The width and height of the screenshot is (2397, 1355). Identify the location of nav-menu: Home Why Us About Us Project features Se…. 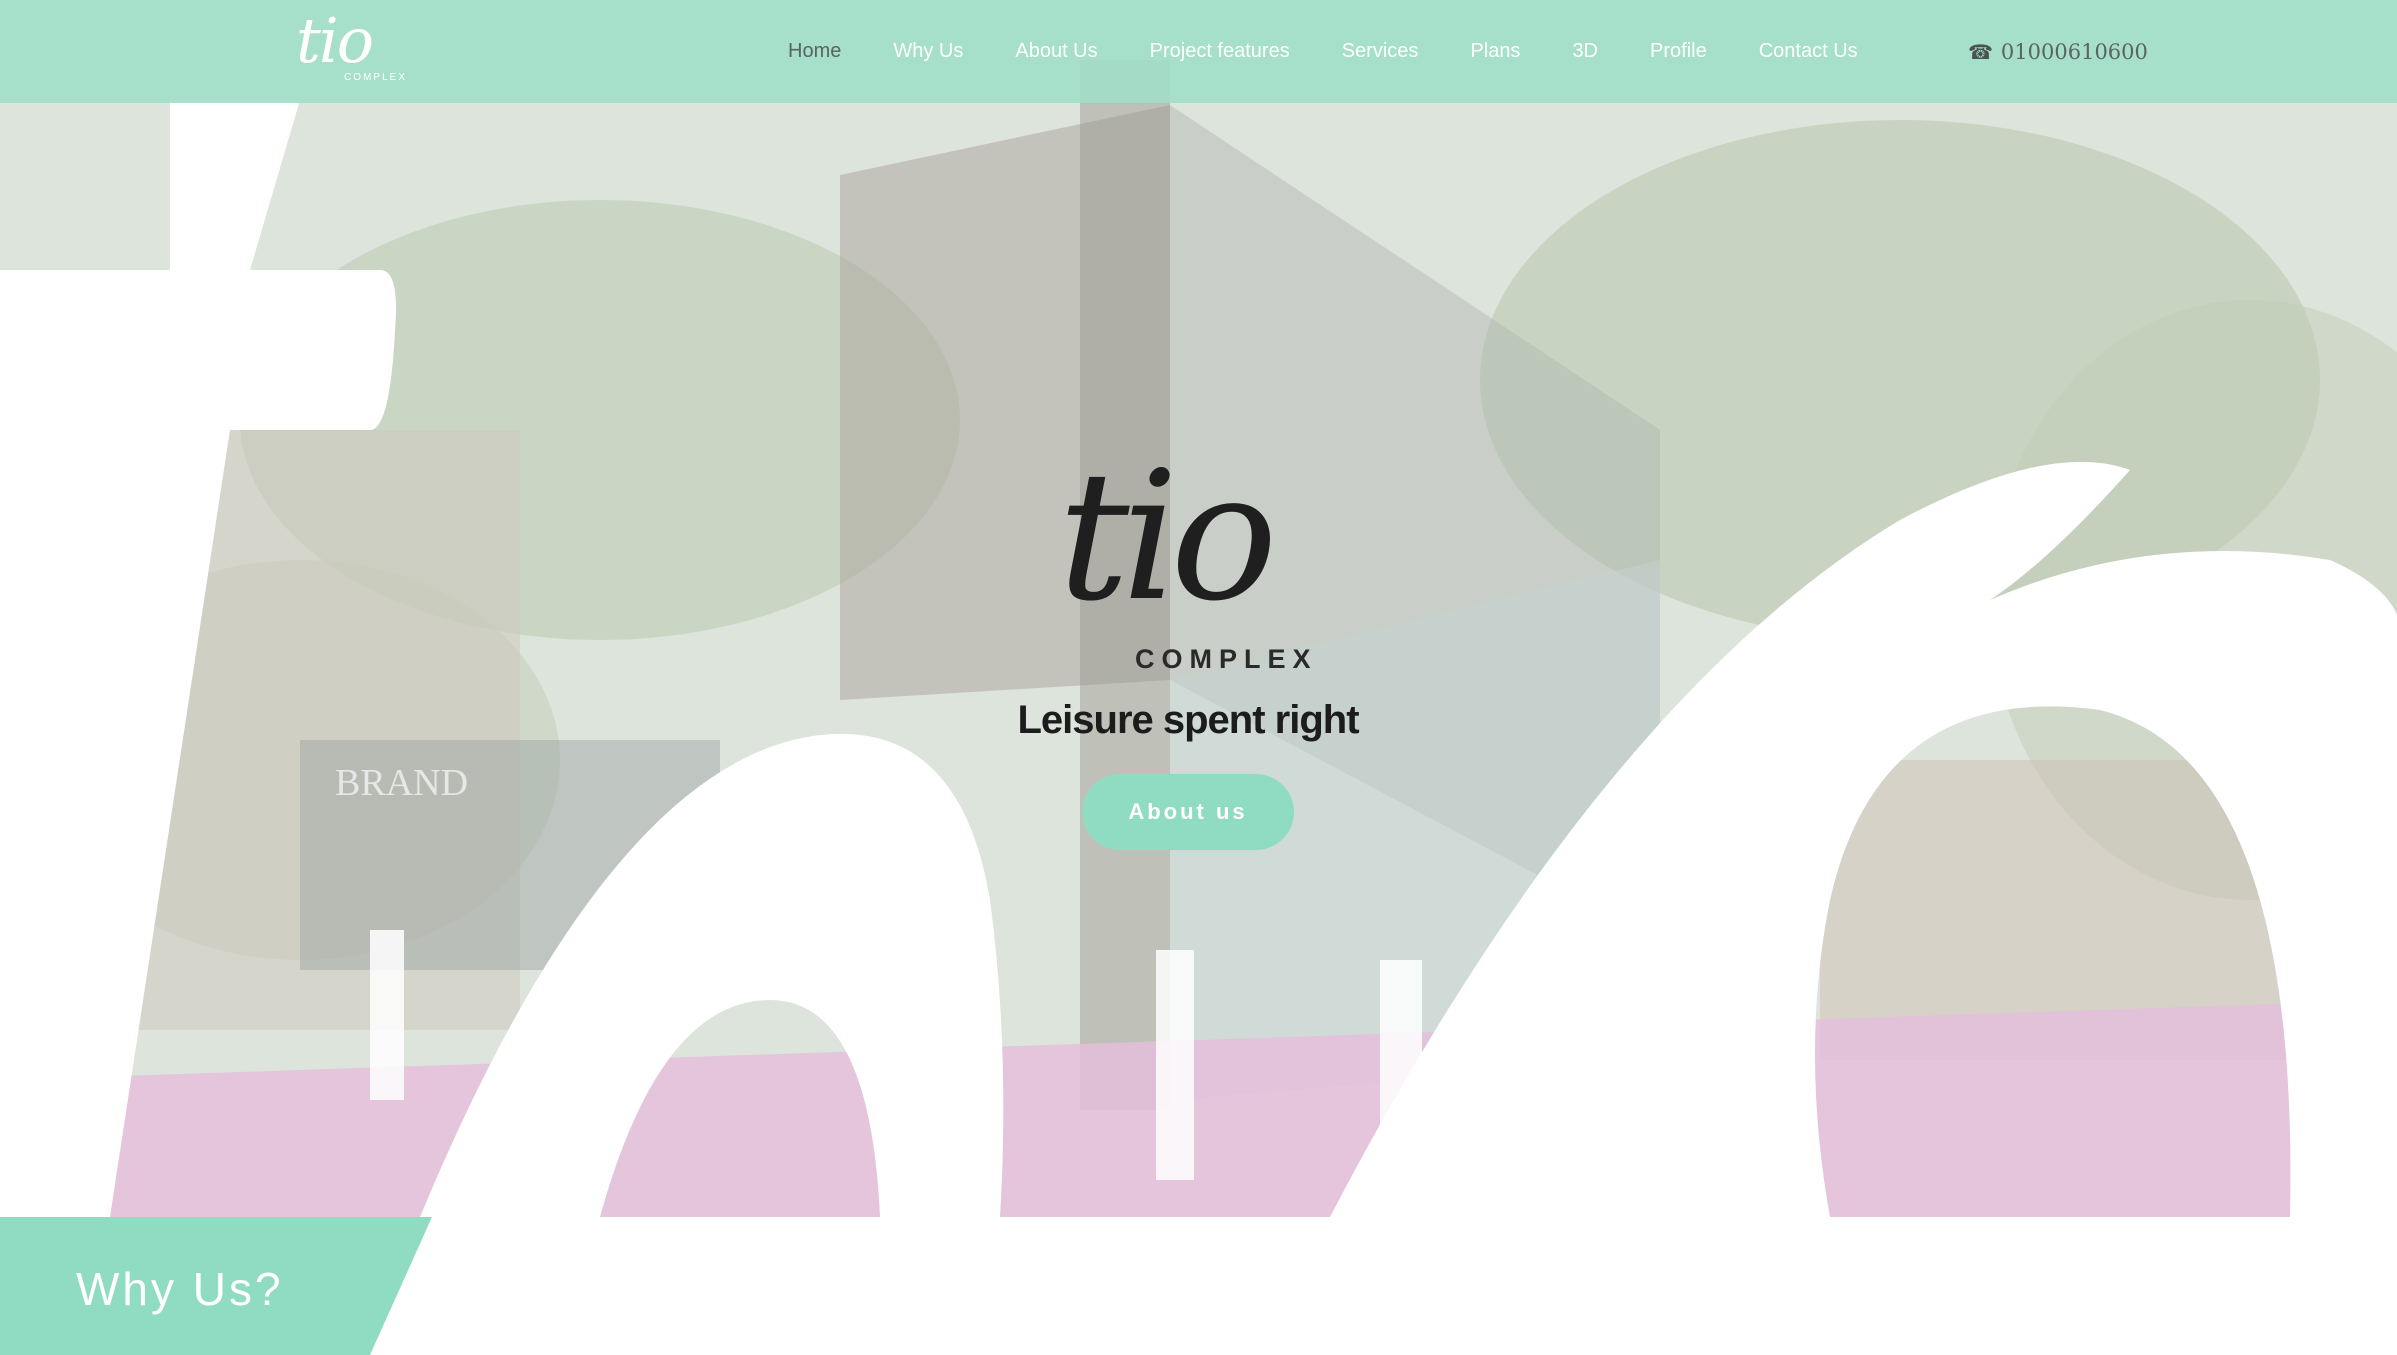
(1349, 51).